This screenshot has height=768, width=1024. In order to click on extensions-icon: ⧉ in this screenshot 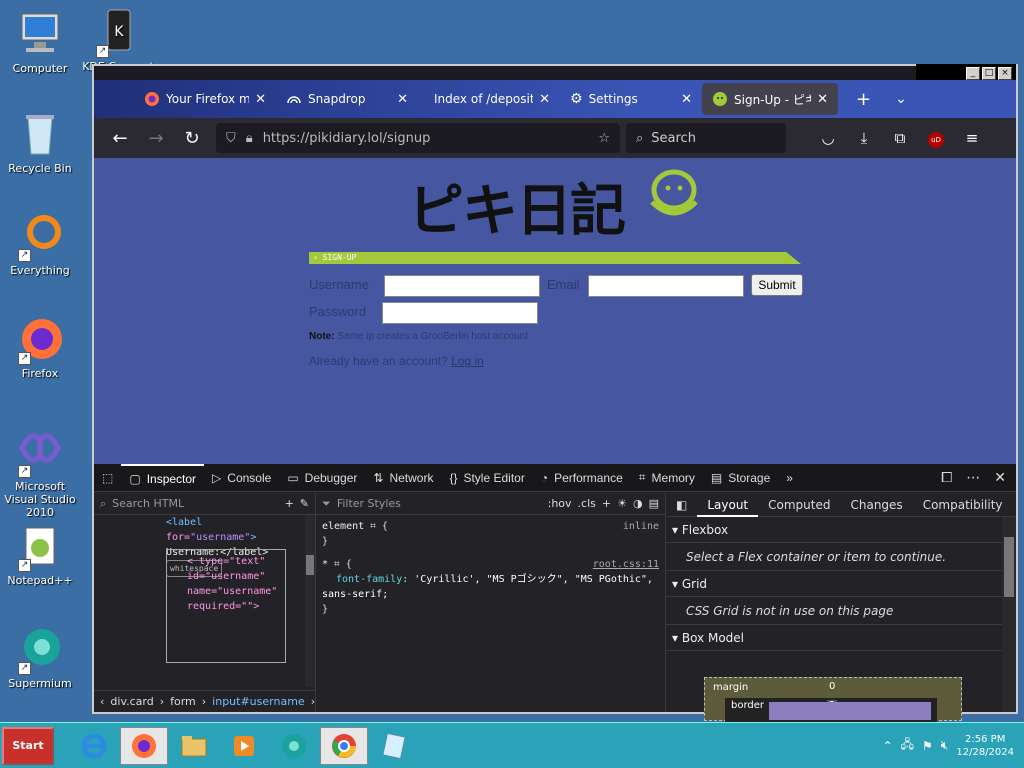, I will do `click(900, 138)`.